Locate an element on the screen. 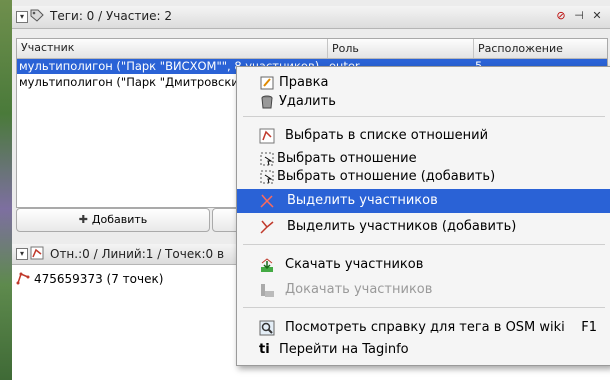  tags-panel-title: Теги: 0 / Участие: 2 is located at coordinates (111, 16).